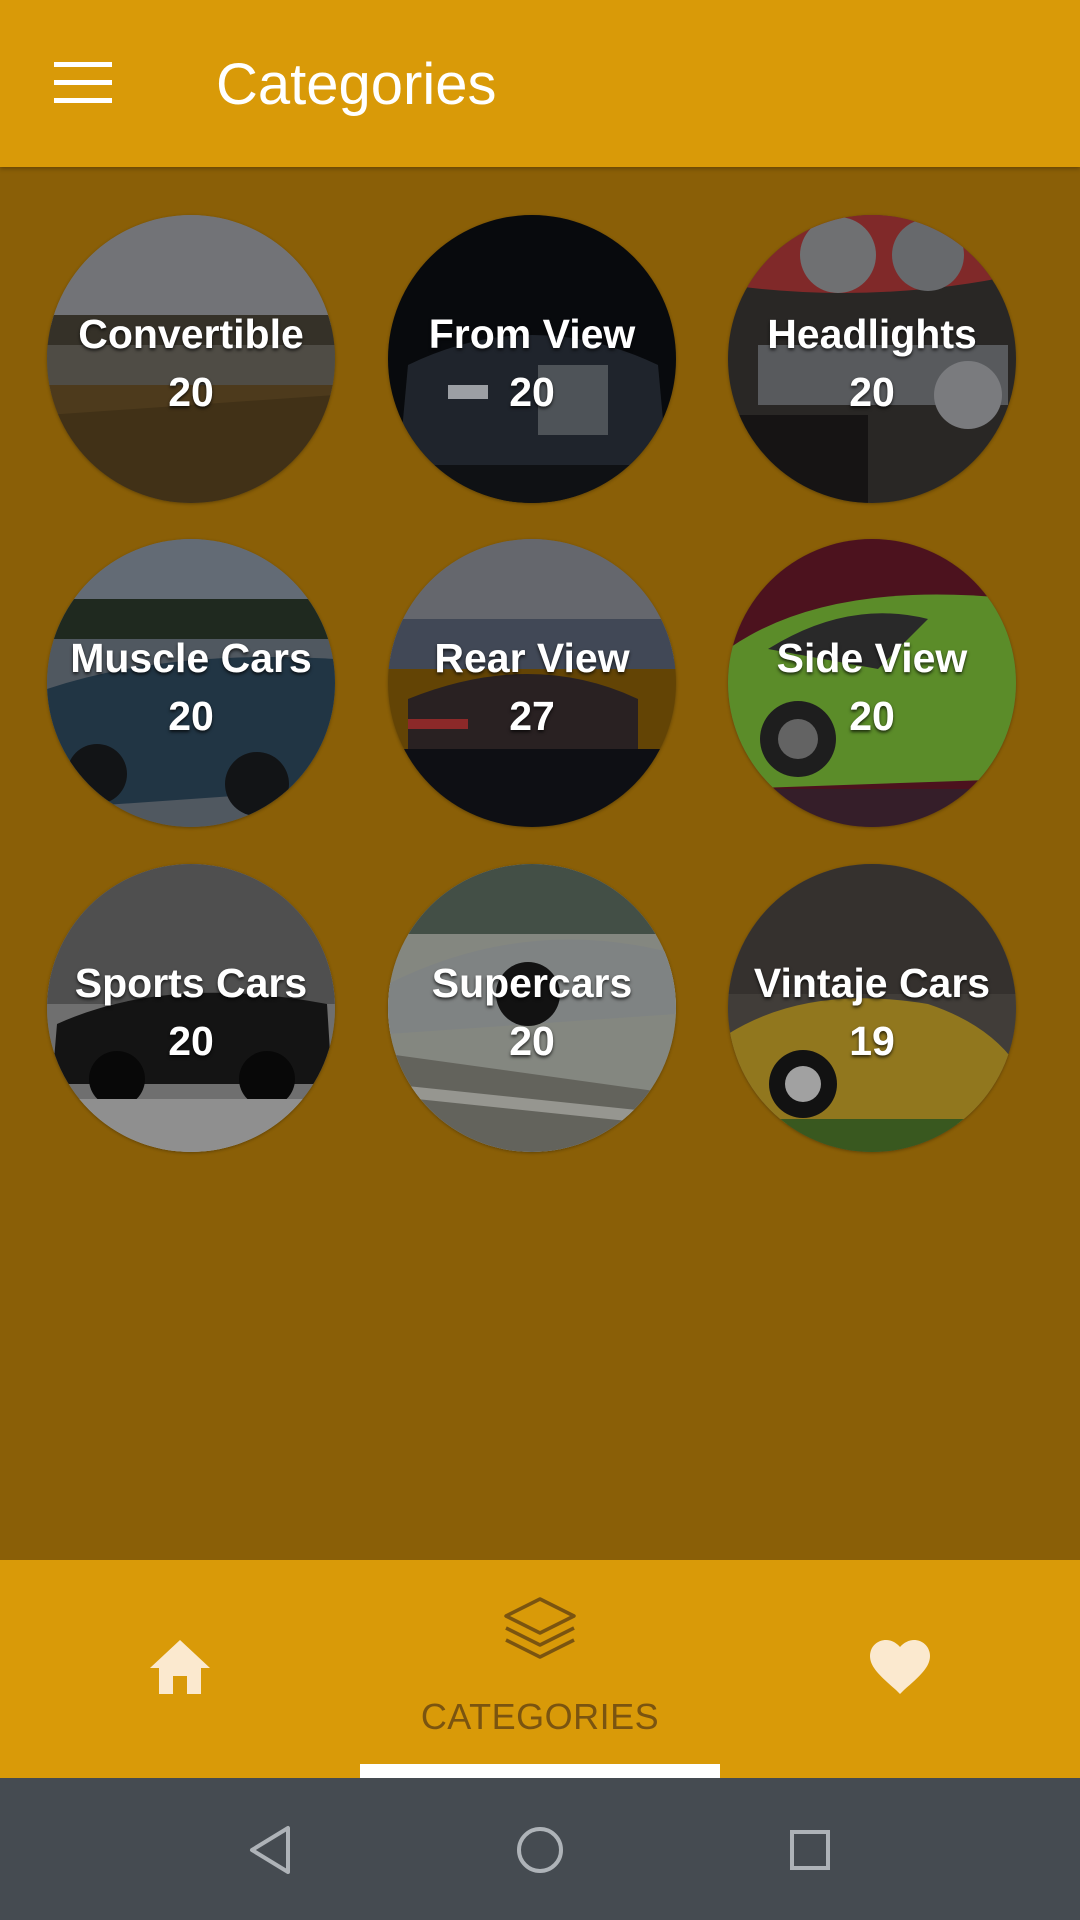  What do you see at coordinates (872, 334) in the screenshot?
I see `category-name: Headlights` at bounding box center [872, 334].